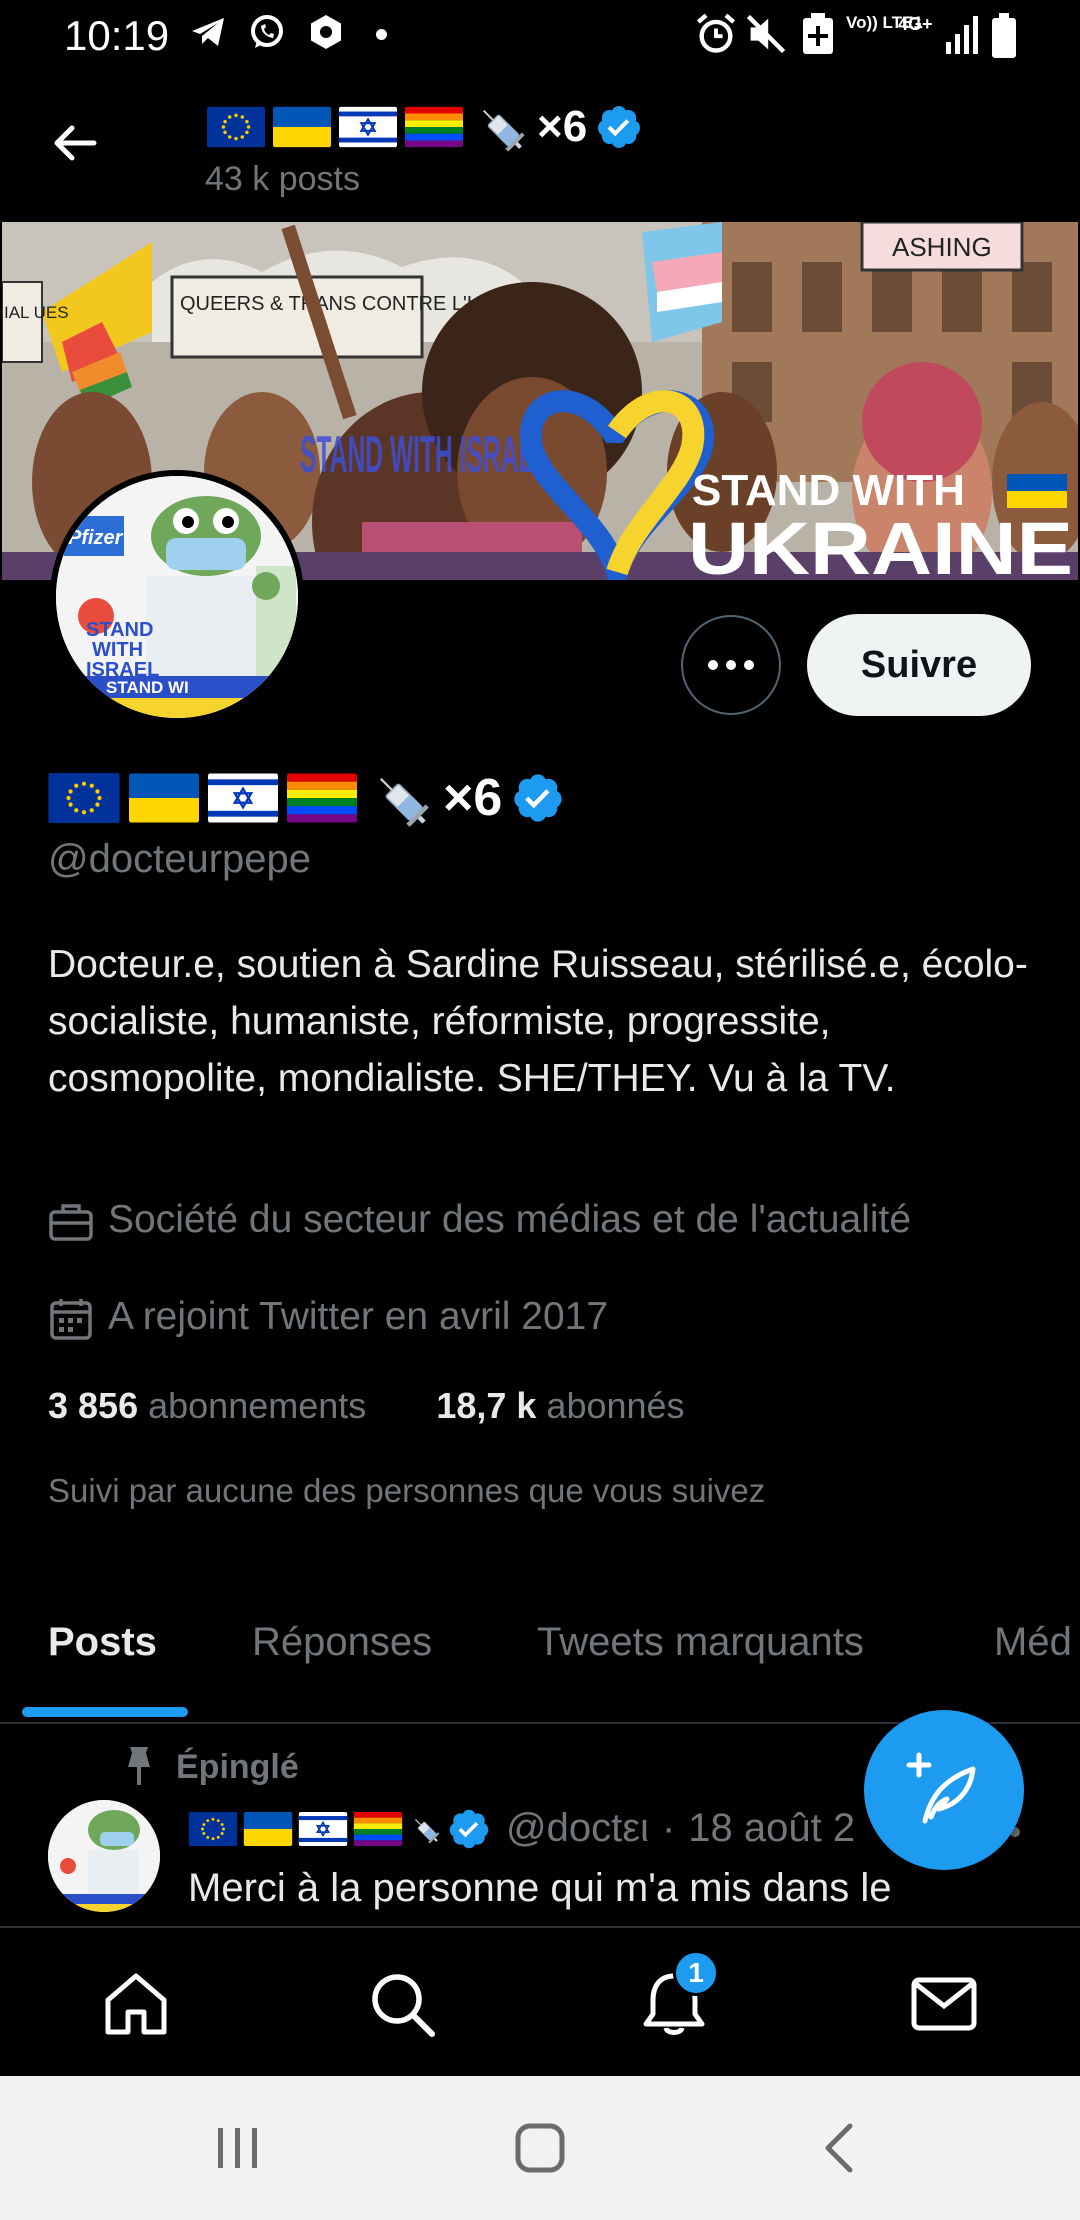 The height and width of the screenshot is (2220, 1080). I want to click on dot-icon, so click(381, 34).